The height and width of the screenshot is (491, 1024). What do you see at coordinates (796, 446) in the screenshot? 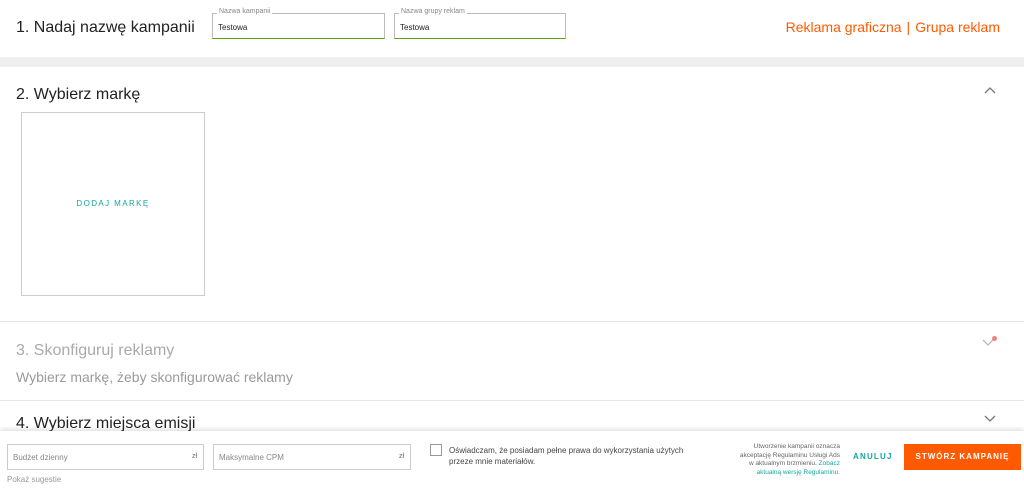
I see `terms-line: Utworzenie kampanii oznacza` at bounding box center [796, 446].